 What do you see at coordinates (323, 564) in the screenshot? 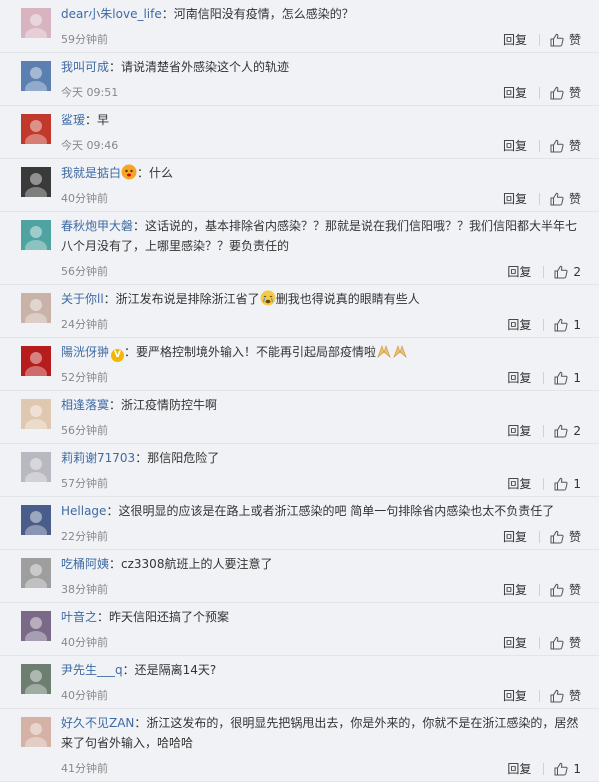
I see `comment-body: 吃桶阿姨：cz3308航班上的人要注意了` at bounding box center [323, 564].